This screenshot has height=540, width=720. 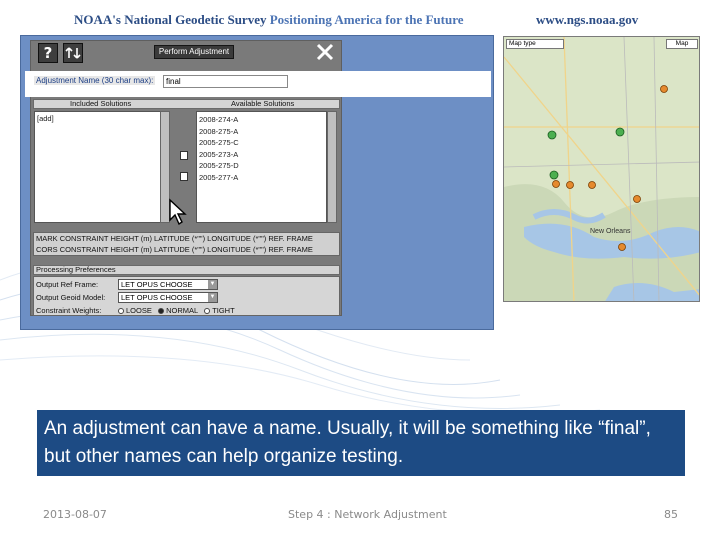 What do you see at coordinates (671, 514) in the screenshot?
I see `footer-page-number: 85` at bounding box center [671, 514].